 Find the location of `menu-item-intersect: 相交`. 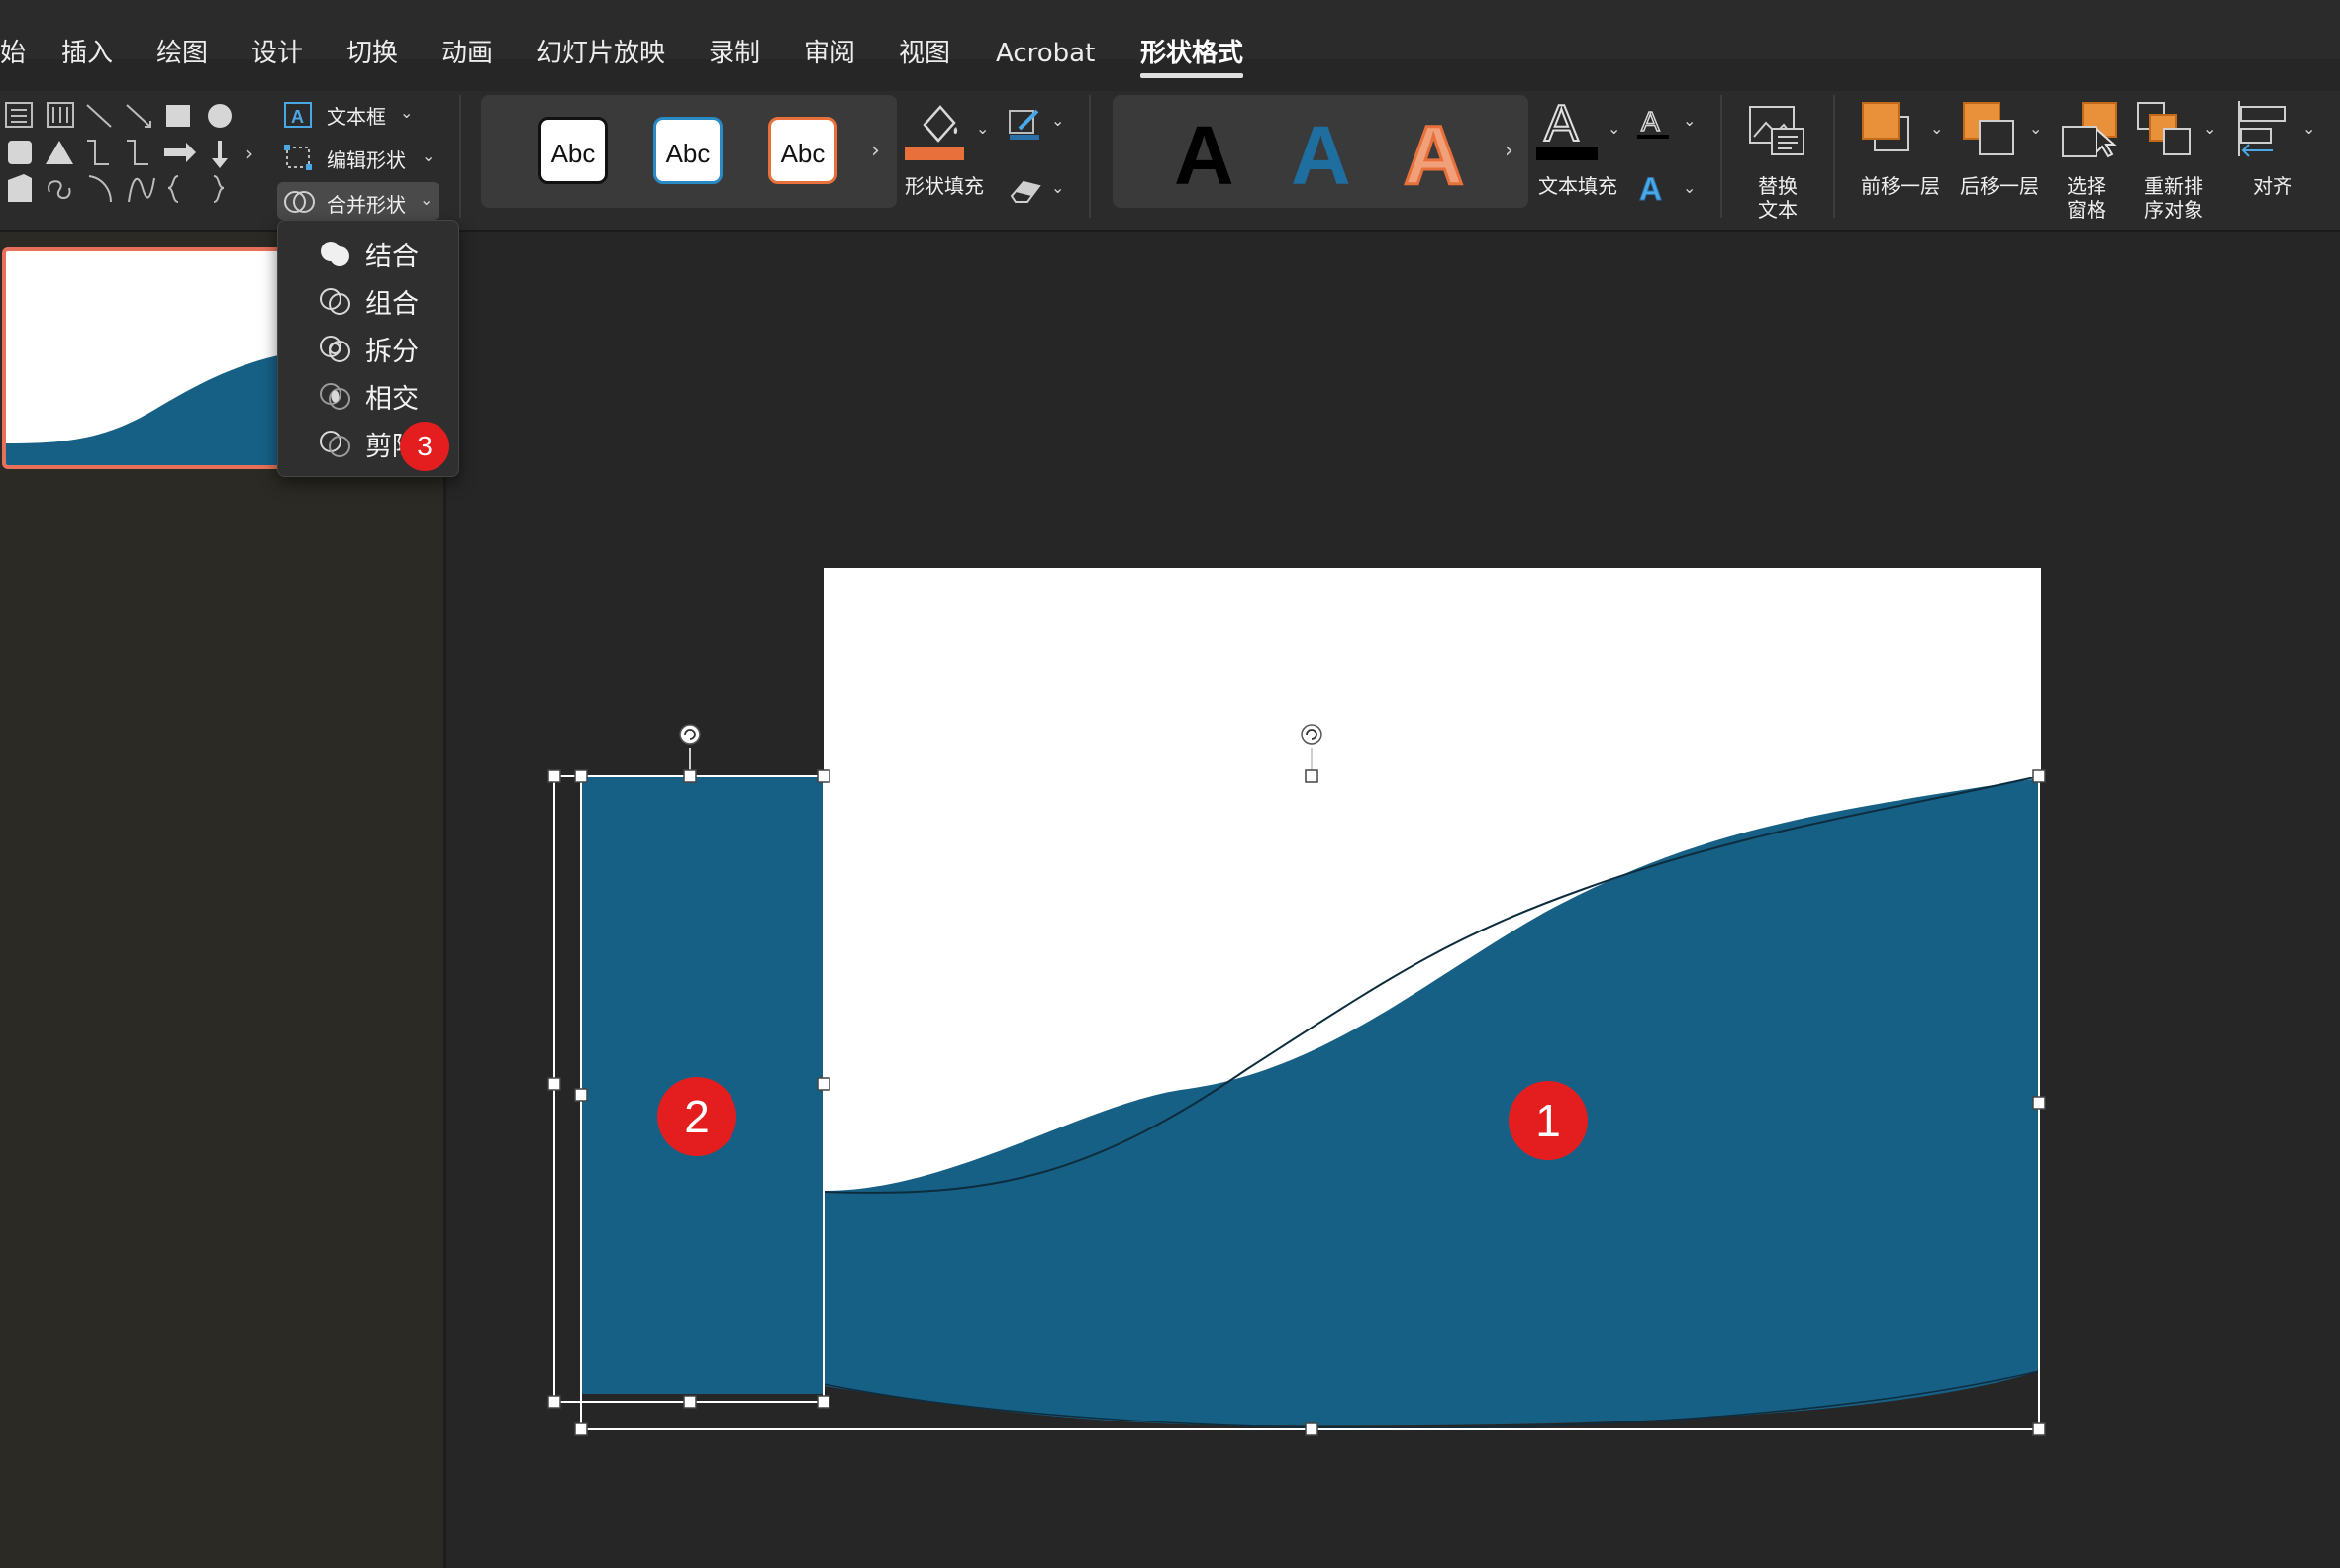

menu-item-intersect: 相交 is located at coordinates (368, 395).